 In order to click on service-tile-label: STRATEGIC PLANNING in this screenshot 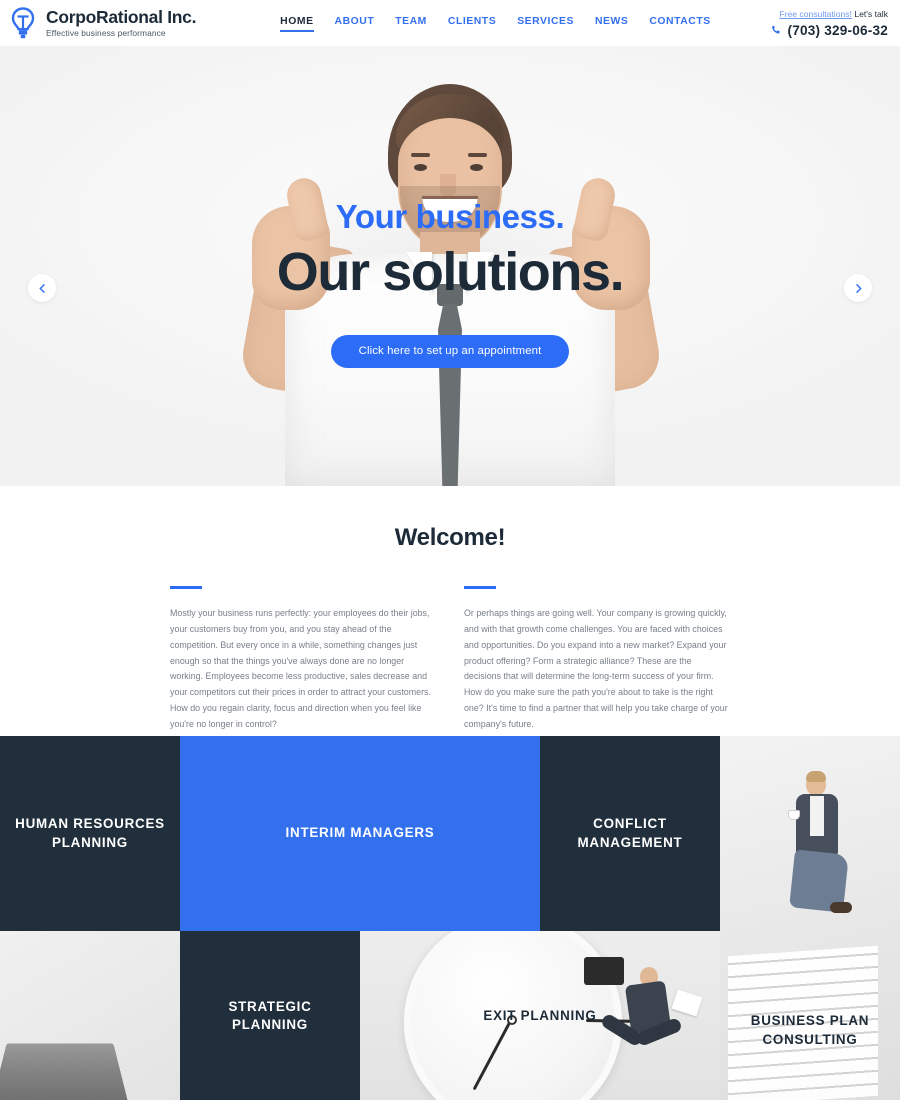, I will do `click(270, 1015)`.